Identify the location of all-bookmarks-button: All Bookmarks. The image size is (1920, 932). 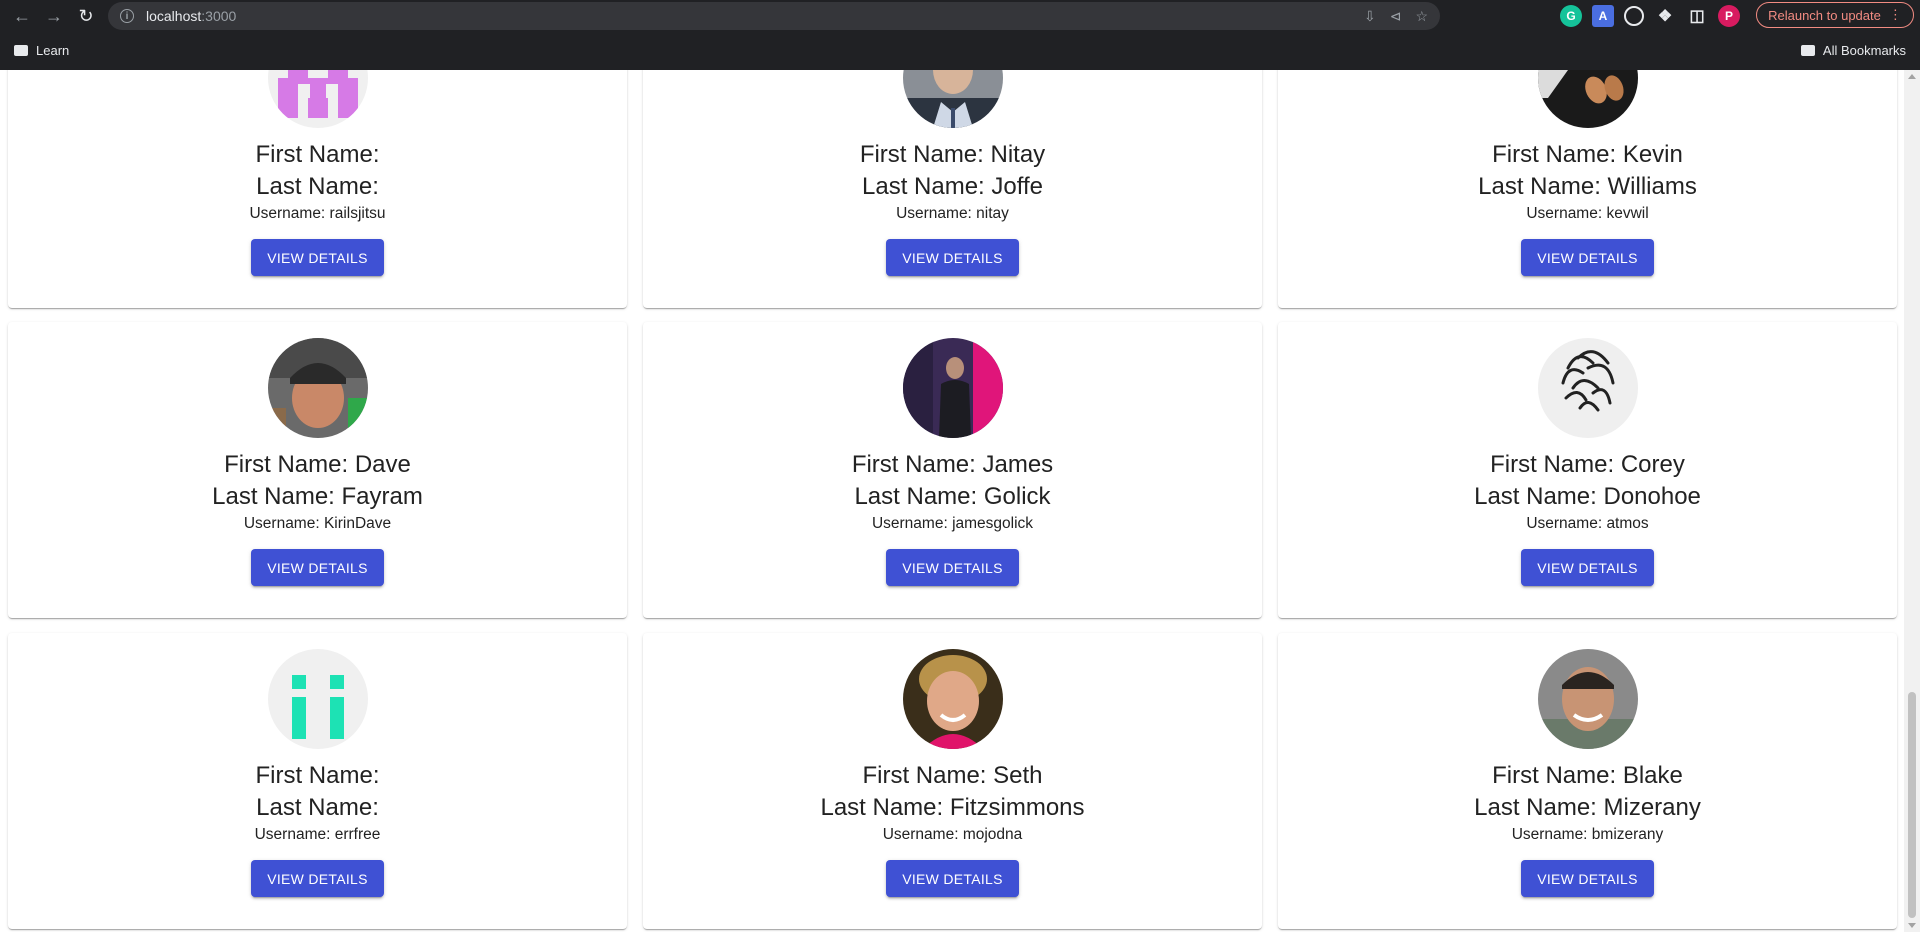
(1846, 50).